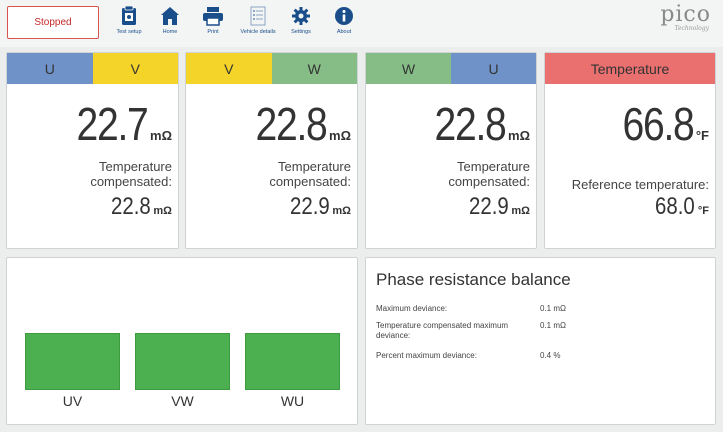  Describe the element at coordinates (170, 32) in the screenshot. I see `home-label: Home` at that location.